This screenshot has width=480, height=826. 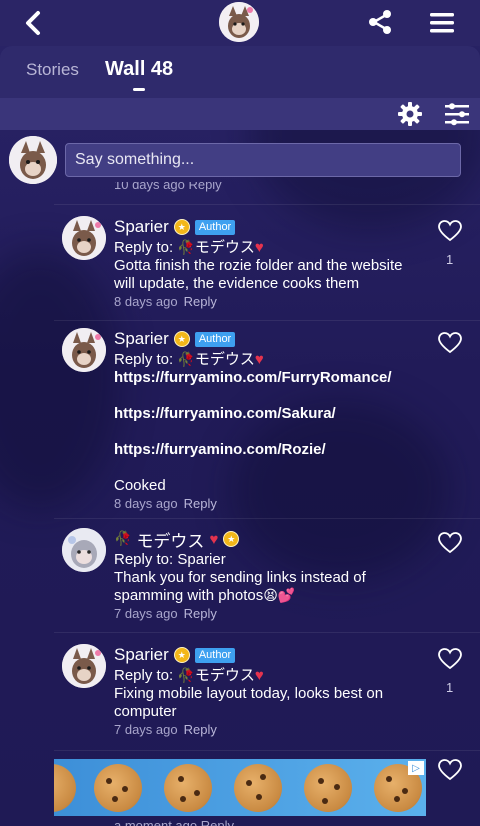 What do you see at coordinates (139, 89) in the screenshot?
I see `active-tab-indicator` at bounding box center [139, 89].